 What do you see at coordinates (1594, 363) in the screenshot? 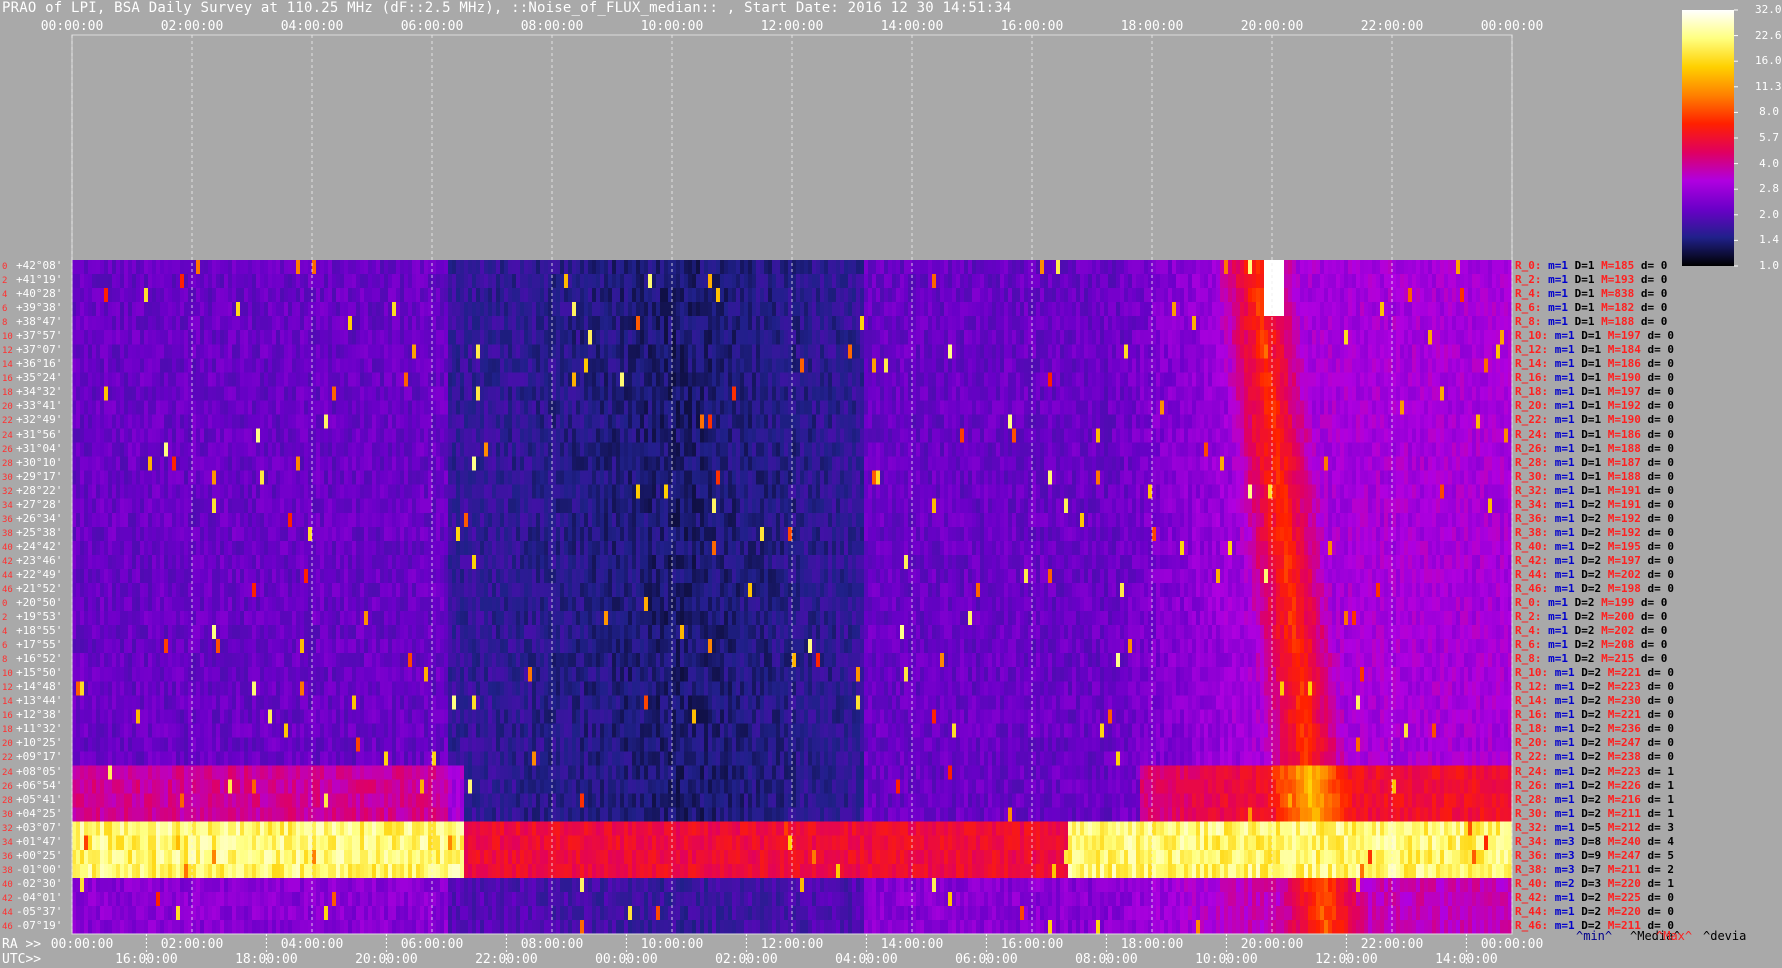
I see `row-stat: R_14: m=1 D=1 M=186 d= 0` at bounding box center [1594, 363].